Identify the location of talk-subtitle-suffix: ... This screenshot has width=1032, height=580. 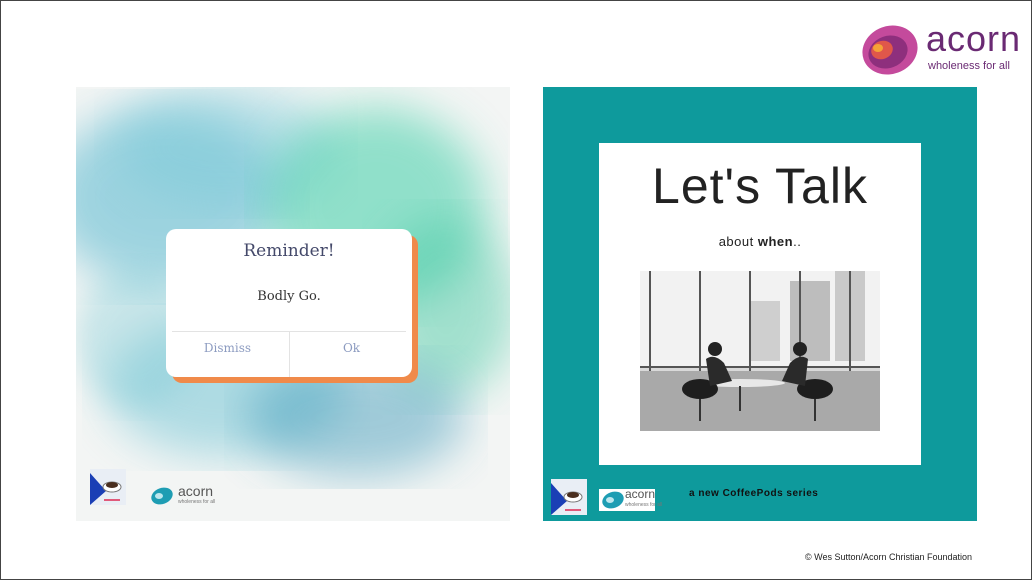
(797, 241).